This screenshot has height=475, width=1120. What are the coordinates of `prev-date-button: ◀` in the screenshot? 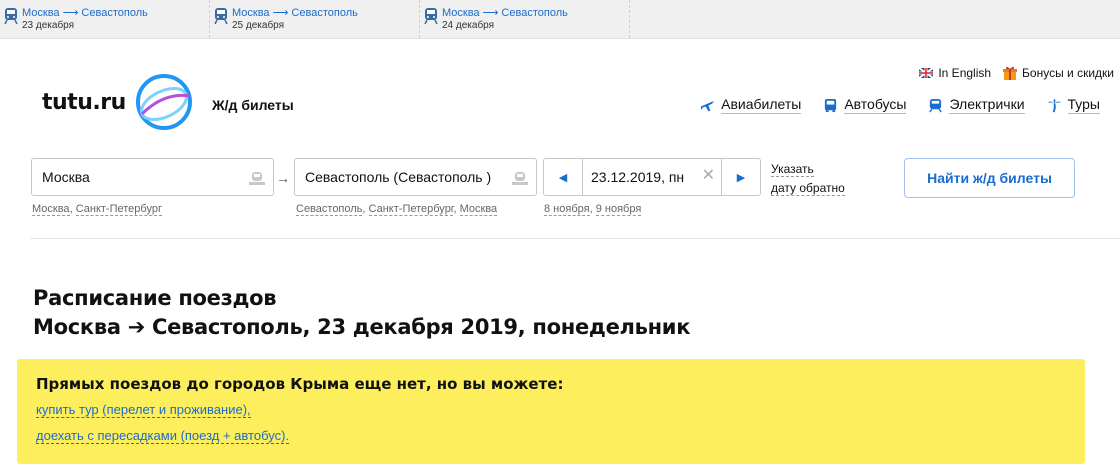 It's located at (563, 177).